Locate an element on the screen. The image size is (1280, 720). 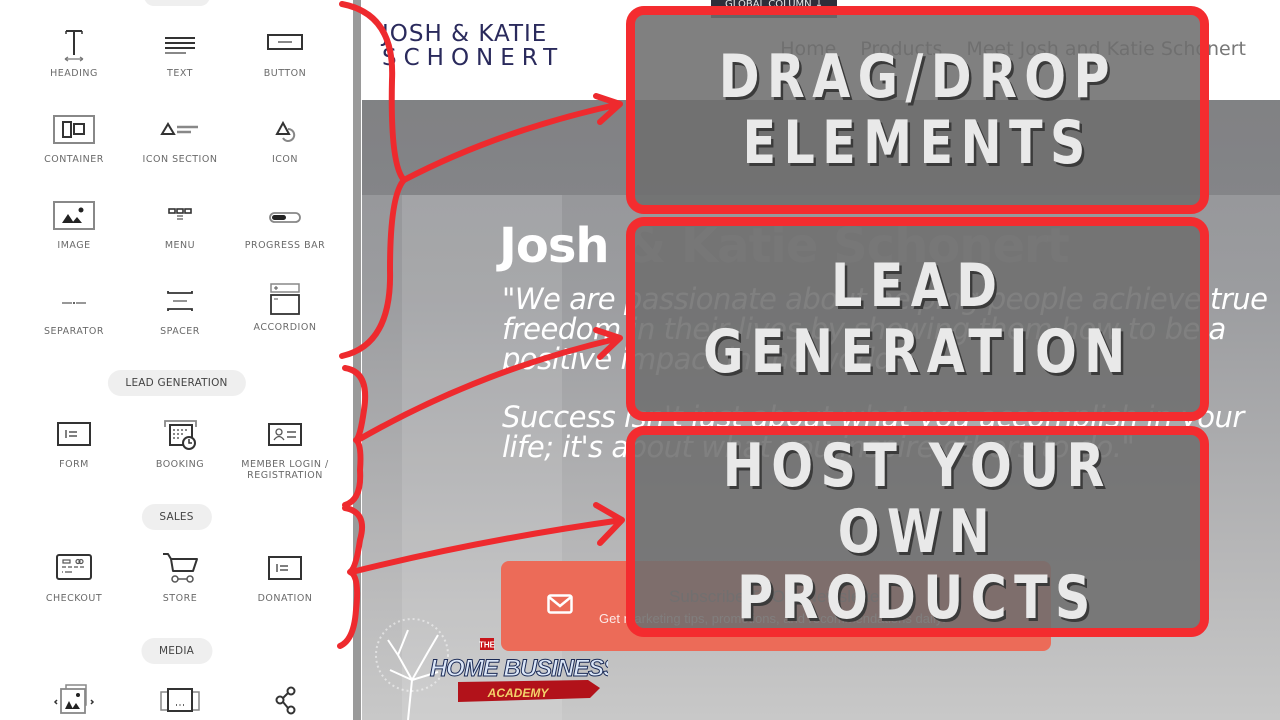
element-container: CONTAINER is located at coordinates (74, 139).